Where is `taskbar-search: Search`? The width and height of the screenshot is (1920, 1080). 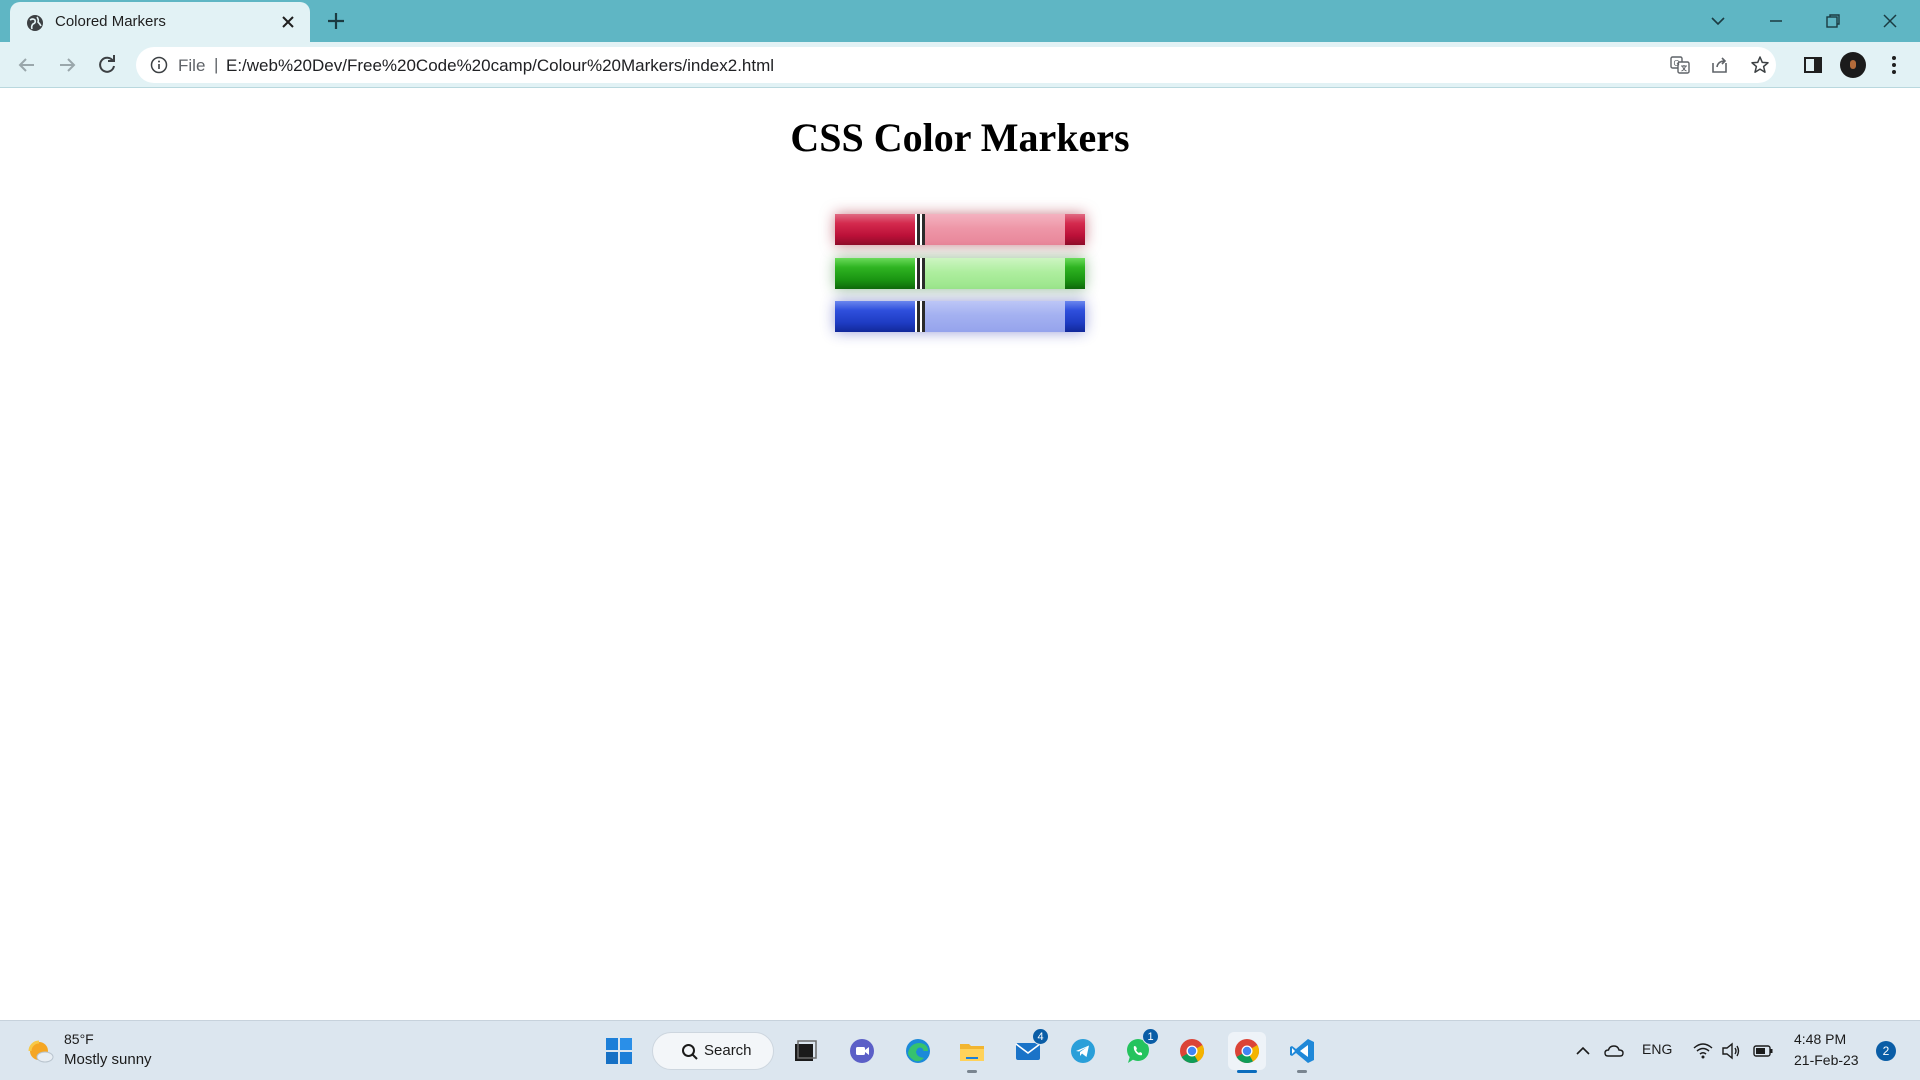 taskbar-search: Search is located at coordinates (713, 1051).